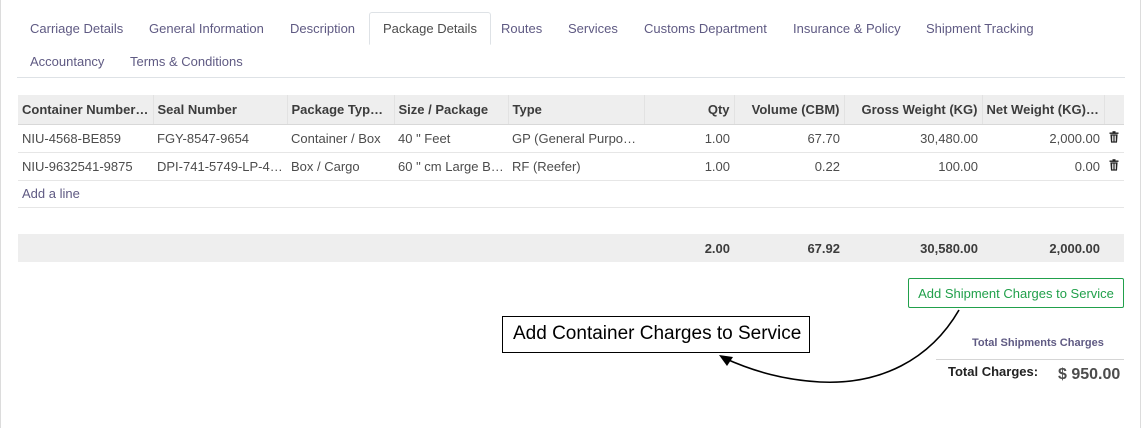 The width and height of the screenshot is (1141, 428). I want to click on cell-net-weight: 2,000.00, so click(1043, 138).